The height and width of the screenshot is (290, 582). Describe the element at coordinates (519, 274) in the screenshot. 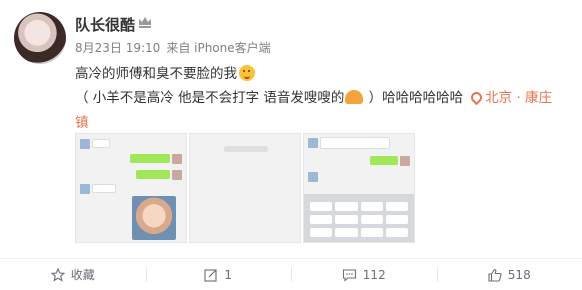

I see `like-count: 518` at that location.